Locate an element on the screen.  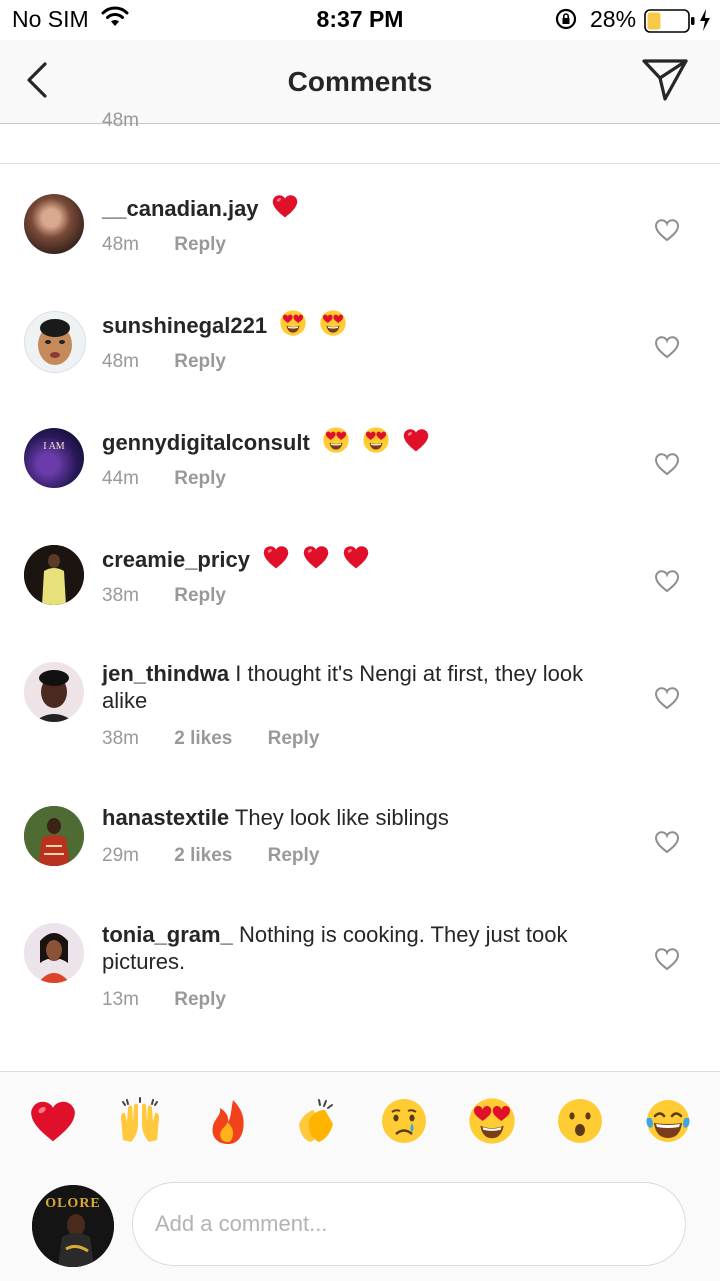
comment-item: sunshinegal221 48m Reply is located at coordinates (360, 364).